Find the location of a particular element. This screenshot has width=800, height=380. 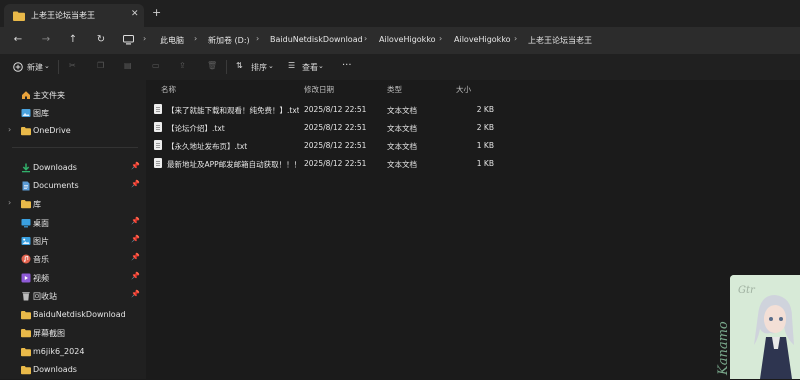

column-header-type: 类型 is located at coordinates (394, 89).